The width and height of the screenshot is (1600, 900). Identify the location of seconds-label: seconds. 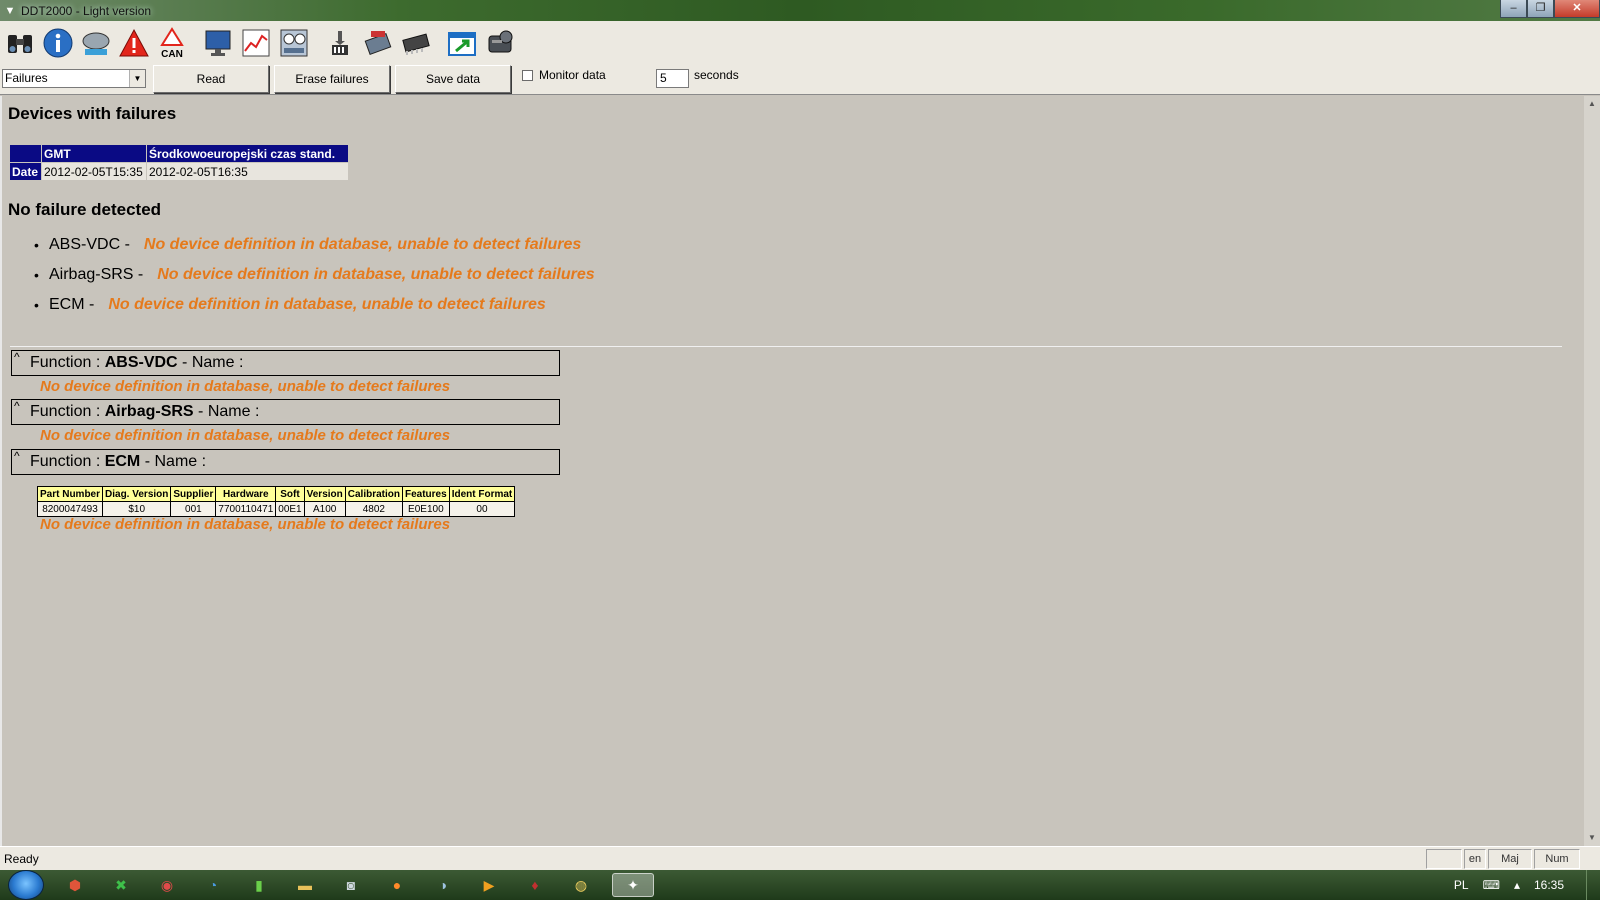
(716, 75).